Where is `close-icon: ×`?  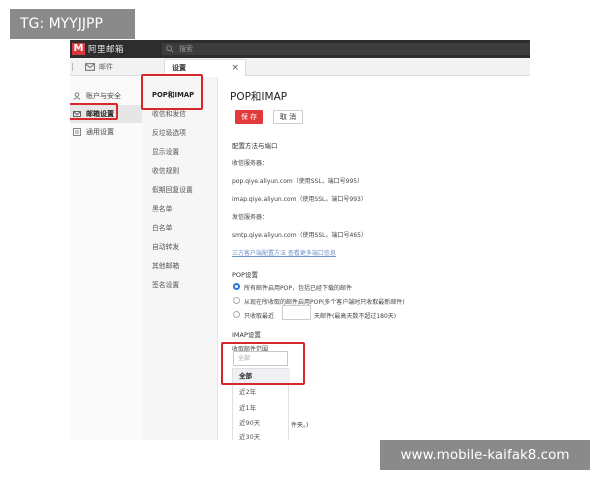
close-icon: × is located at coordinates (235, 68).